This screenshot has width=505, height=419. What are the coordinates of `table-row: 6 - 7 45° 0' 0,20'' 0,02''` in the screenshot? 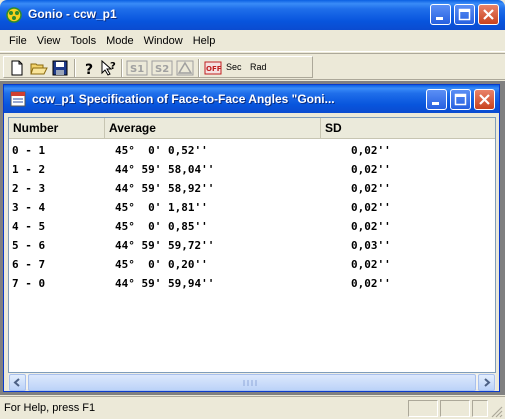 It's located at (252, 264).